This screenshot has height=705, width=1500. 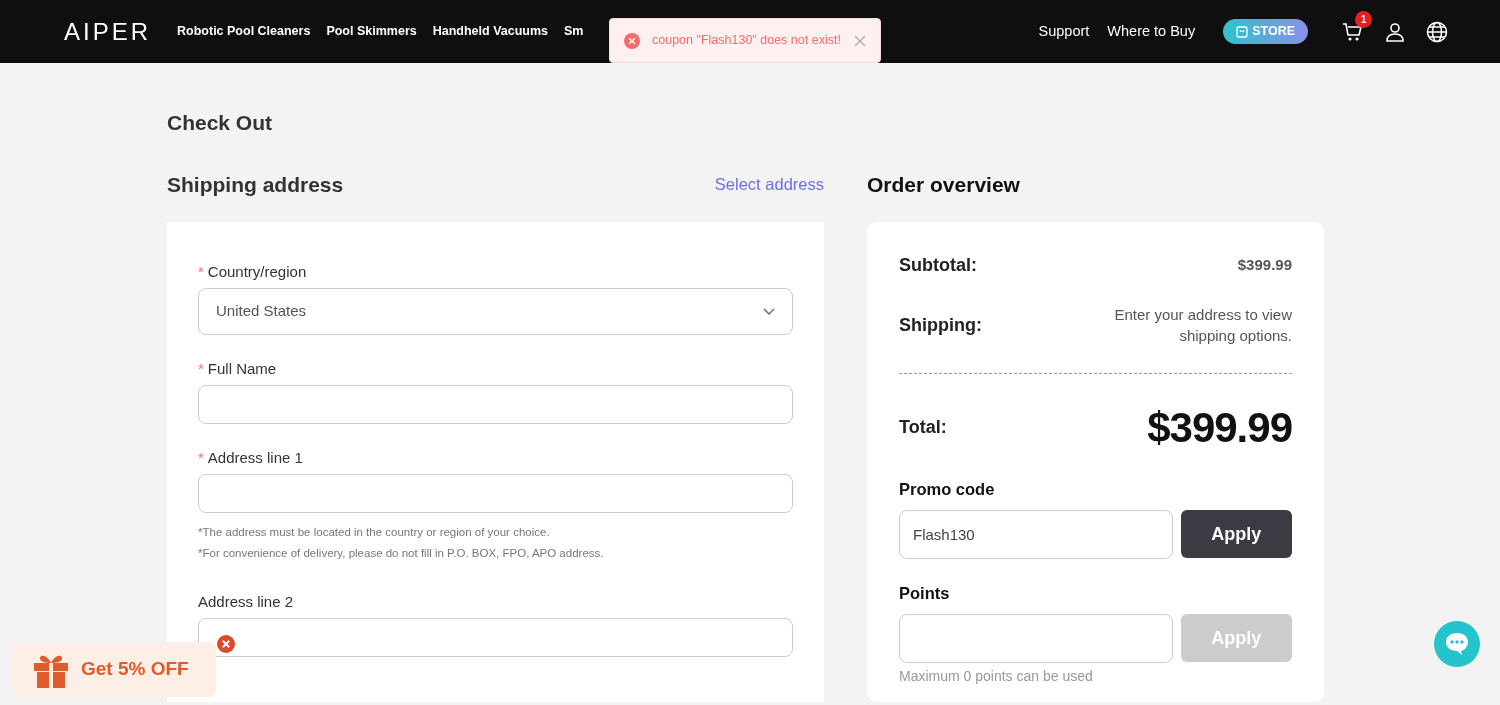 I want to click on page-title: Check Out, so click(x=220, y=123).